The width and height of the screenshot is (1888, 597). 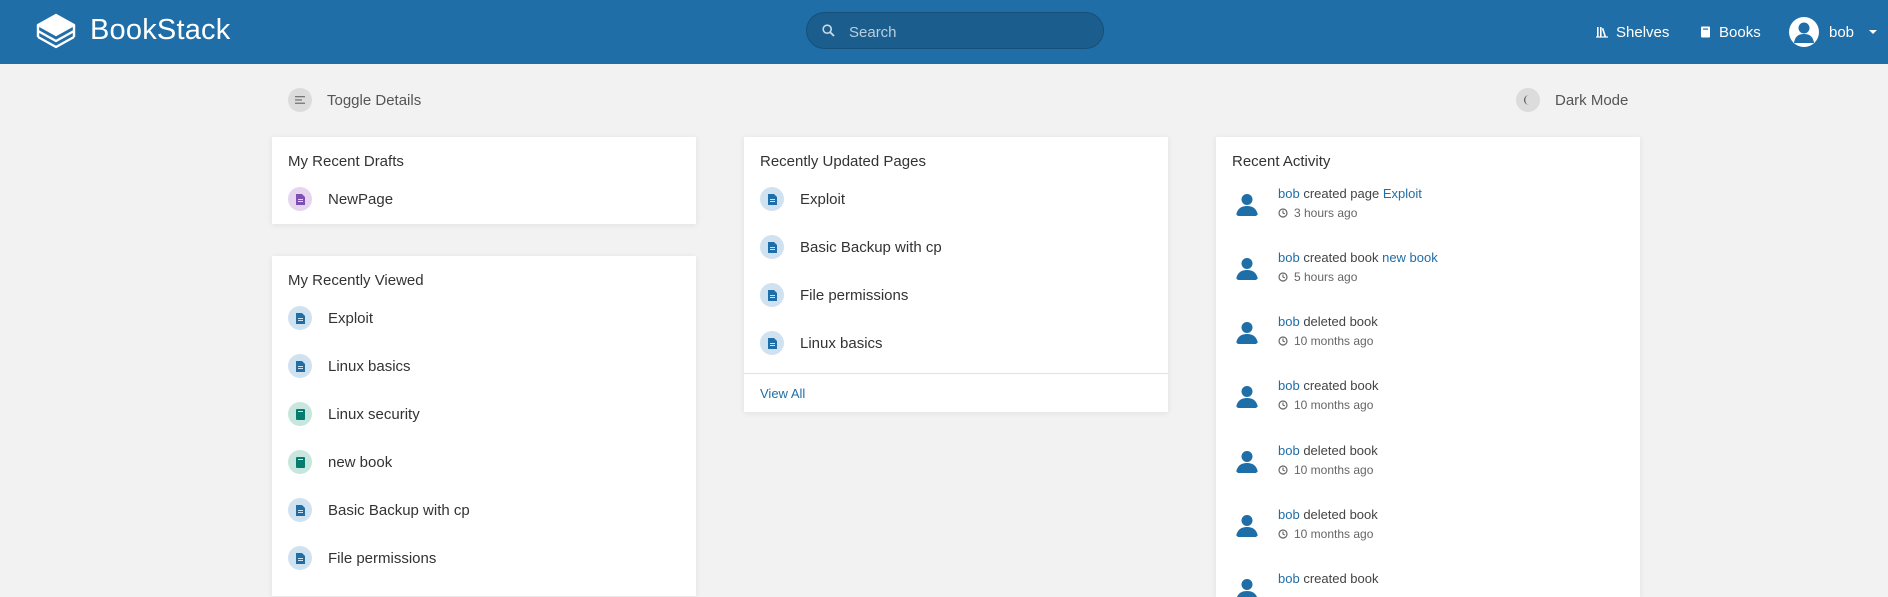 I want to click on list-item-label: NewPage, so click(x=361, y=199).